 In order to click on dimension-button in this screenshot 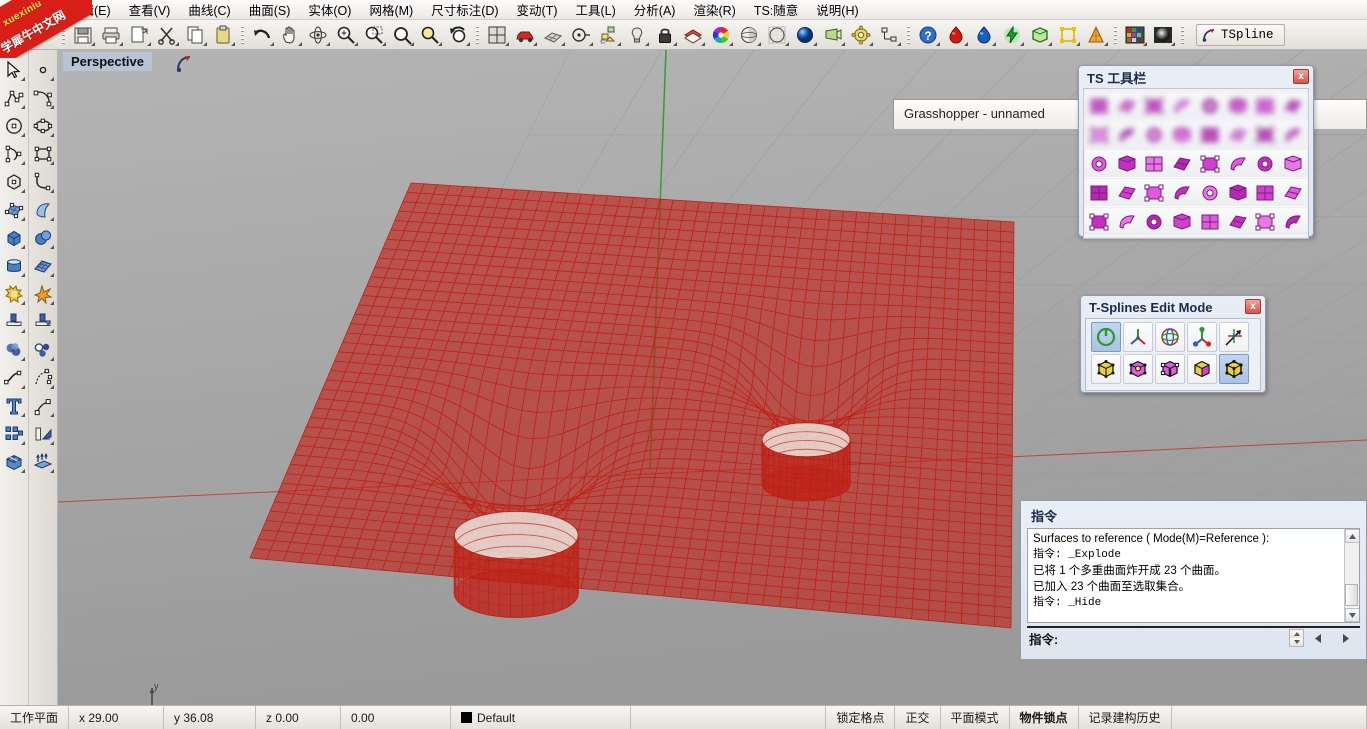, I will do `click(889, 35)`.